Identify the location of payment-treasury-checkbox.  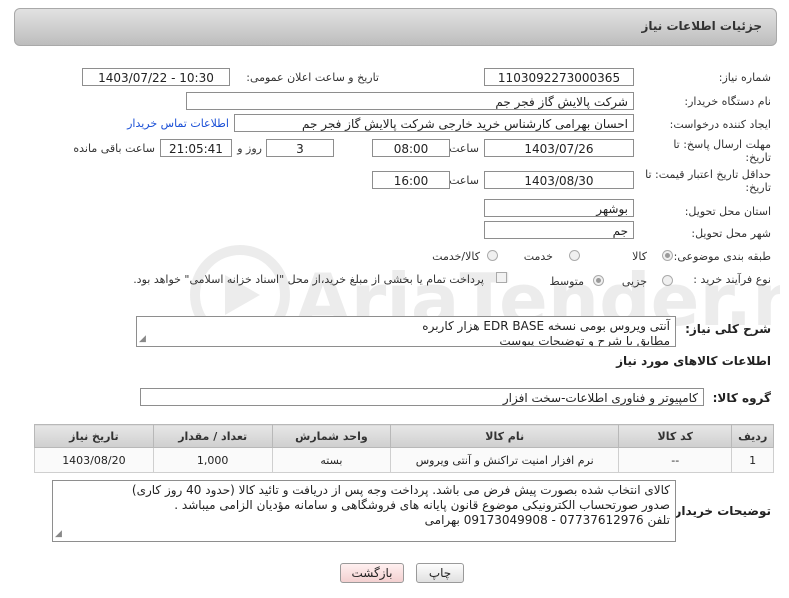
(501, 277).